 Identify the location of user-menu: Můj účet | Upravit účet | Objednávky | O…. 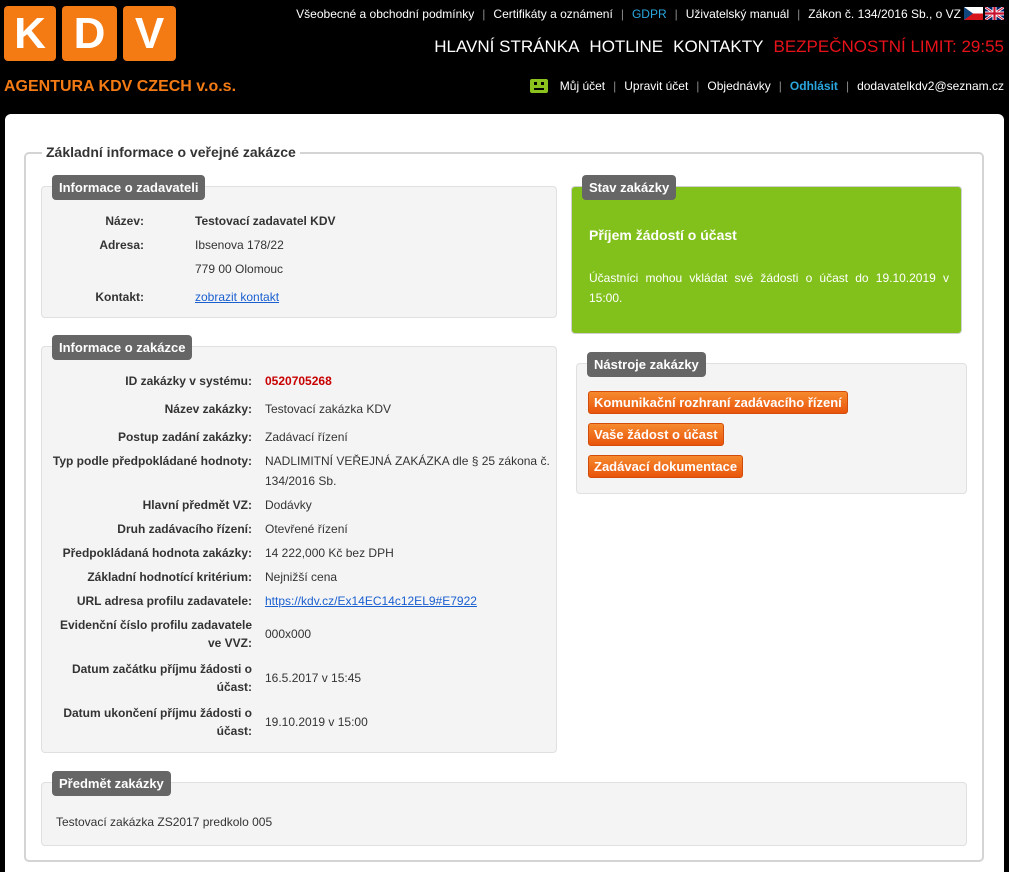
(766, 86).